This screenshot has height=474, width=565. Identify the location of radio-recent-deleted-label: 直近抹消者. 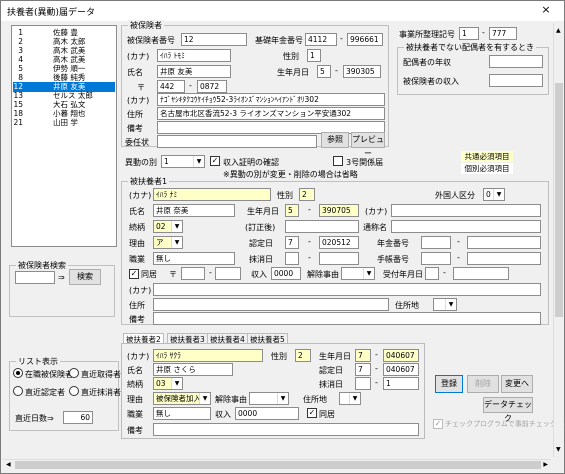
(101, 392).